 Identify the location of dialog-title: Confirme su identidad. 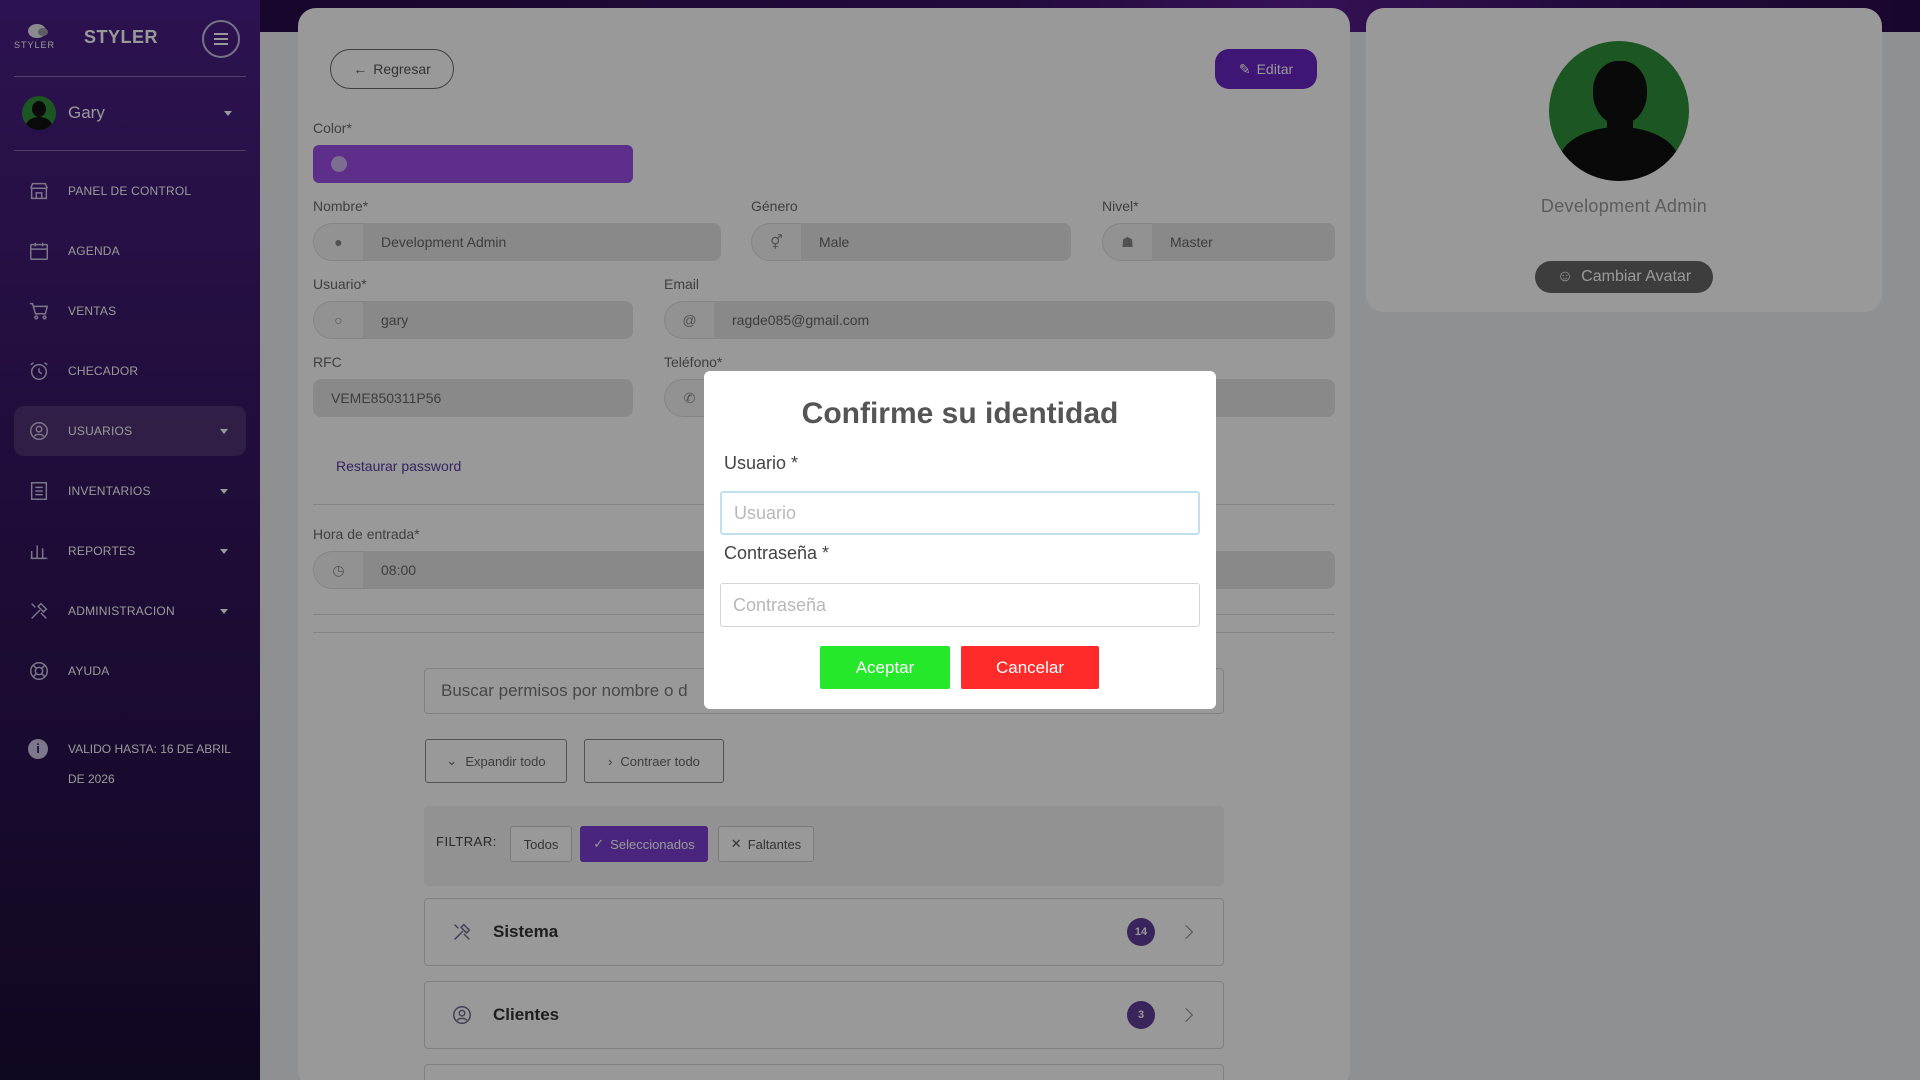
(960, 413).